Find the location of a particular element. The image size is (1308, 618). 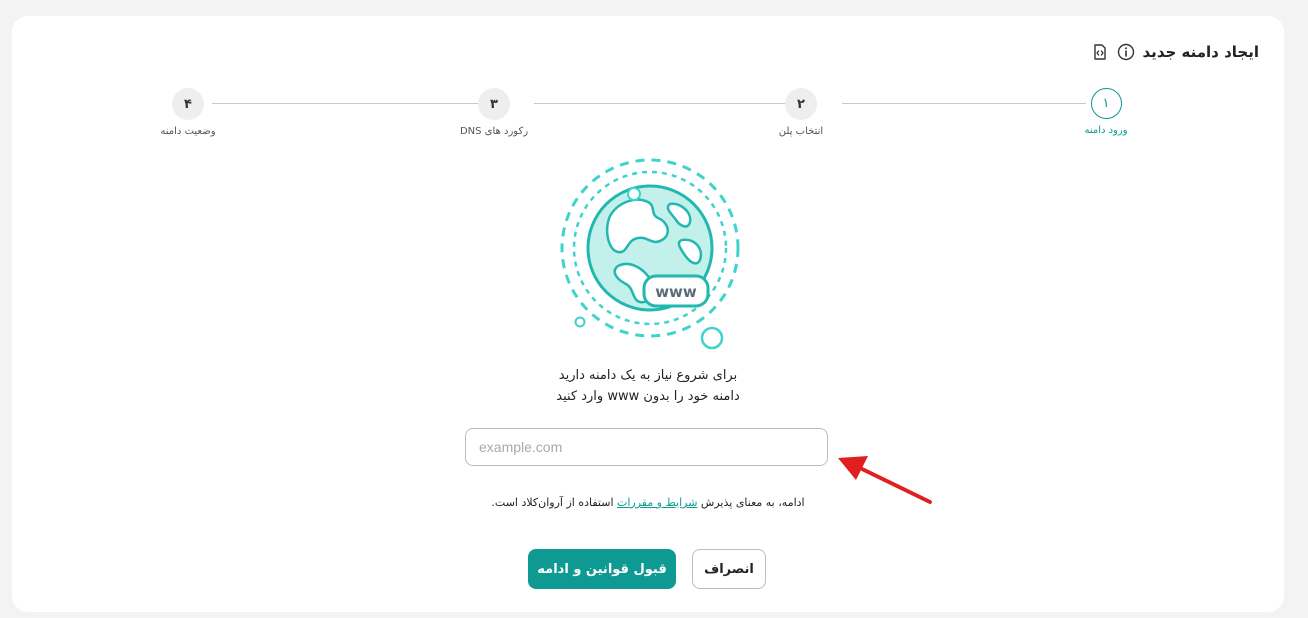

intro-line-1: برای شروع نیاز به یک دامنه دارید is located at coordinates (648, 375).